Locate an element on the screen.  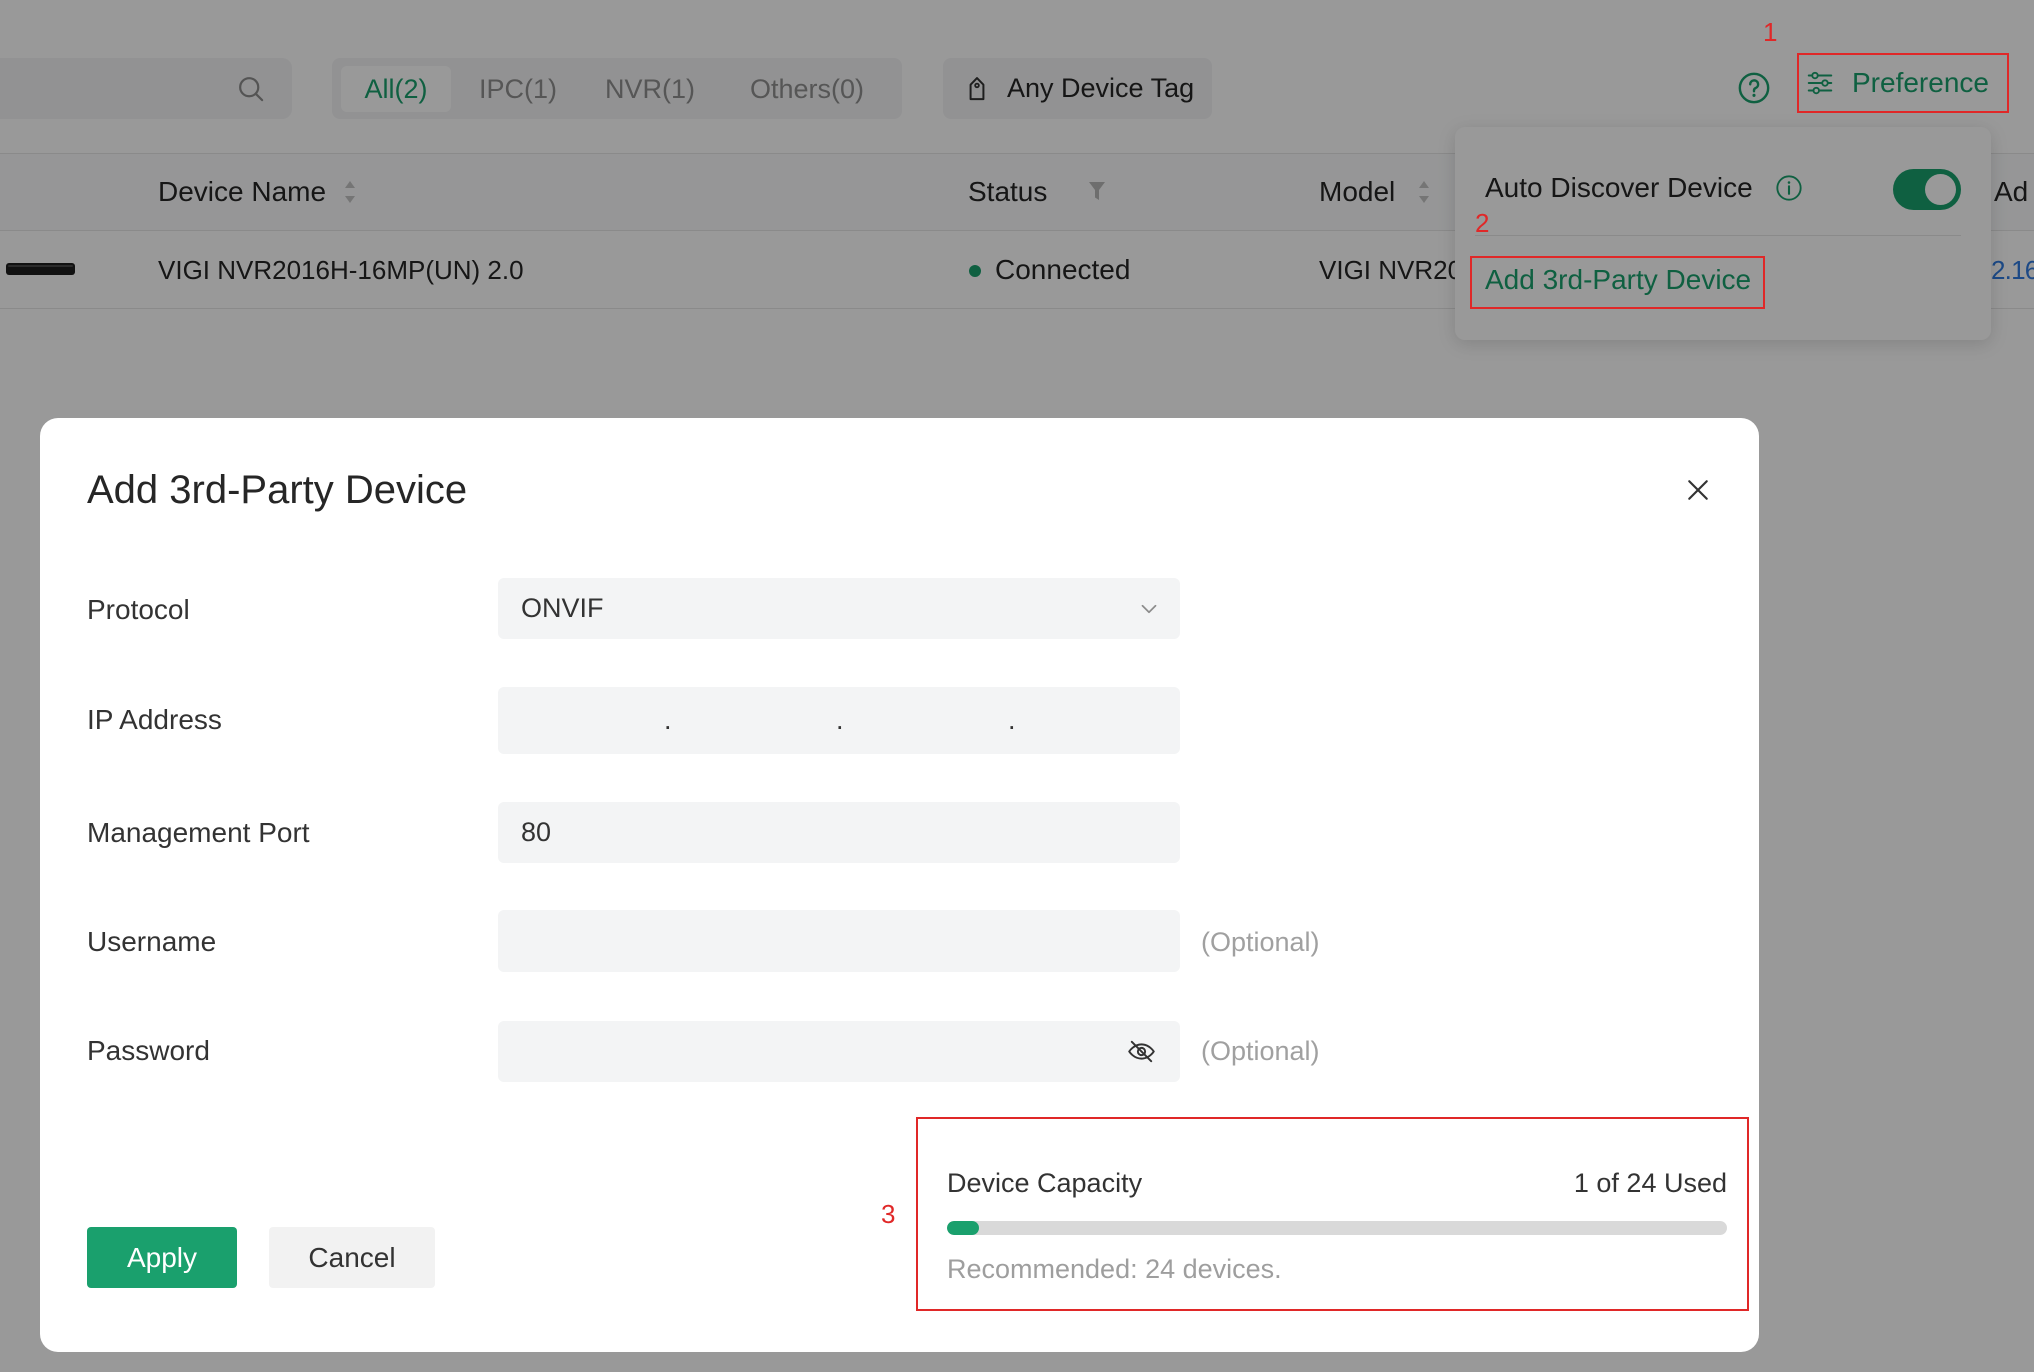
ip-octet-3-input is located at coordinates (925, 720).